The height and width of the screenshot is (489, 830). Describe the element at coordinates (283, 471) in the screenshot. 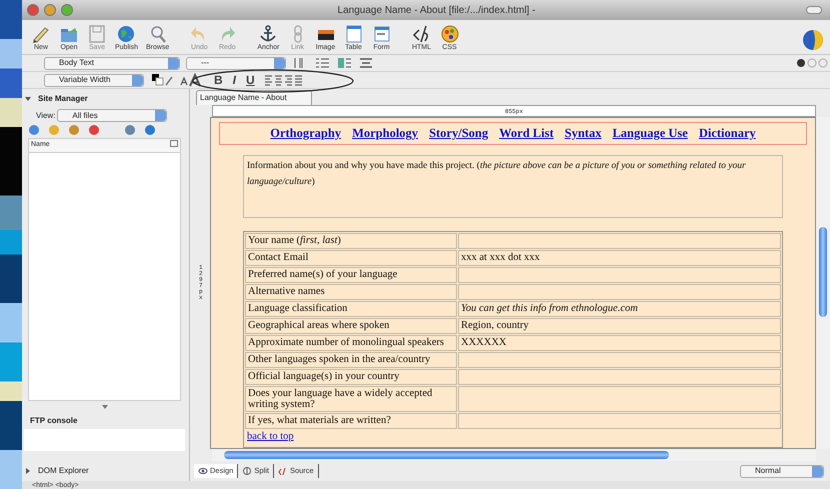

I see `code-icon` at that location.